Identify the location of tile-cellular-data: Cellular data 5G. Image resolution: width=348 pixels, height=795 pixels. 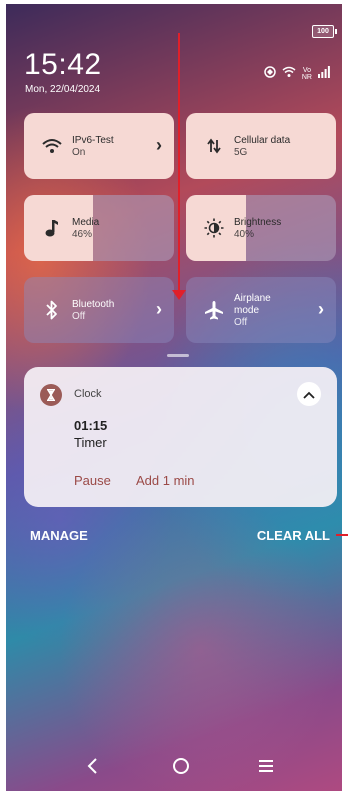
(261, 146).